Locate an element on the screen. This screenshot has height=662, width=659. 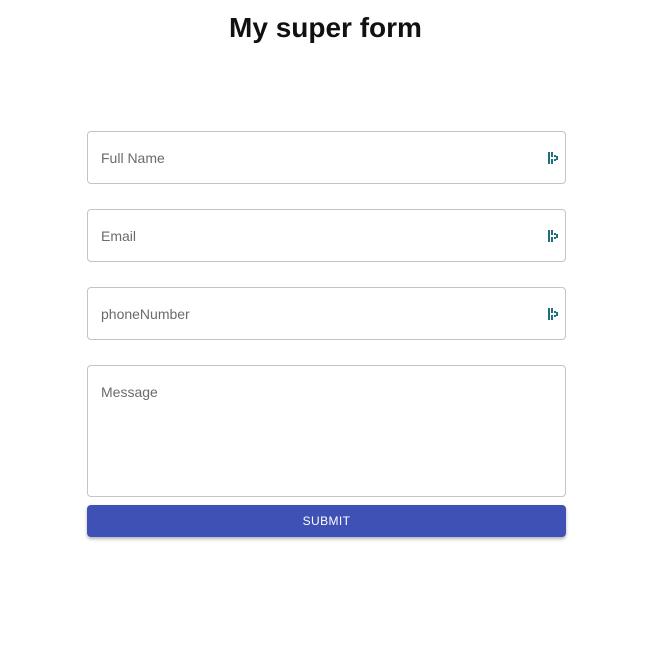
page-title: My super form is located at coordinates (325, 27).